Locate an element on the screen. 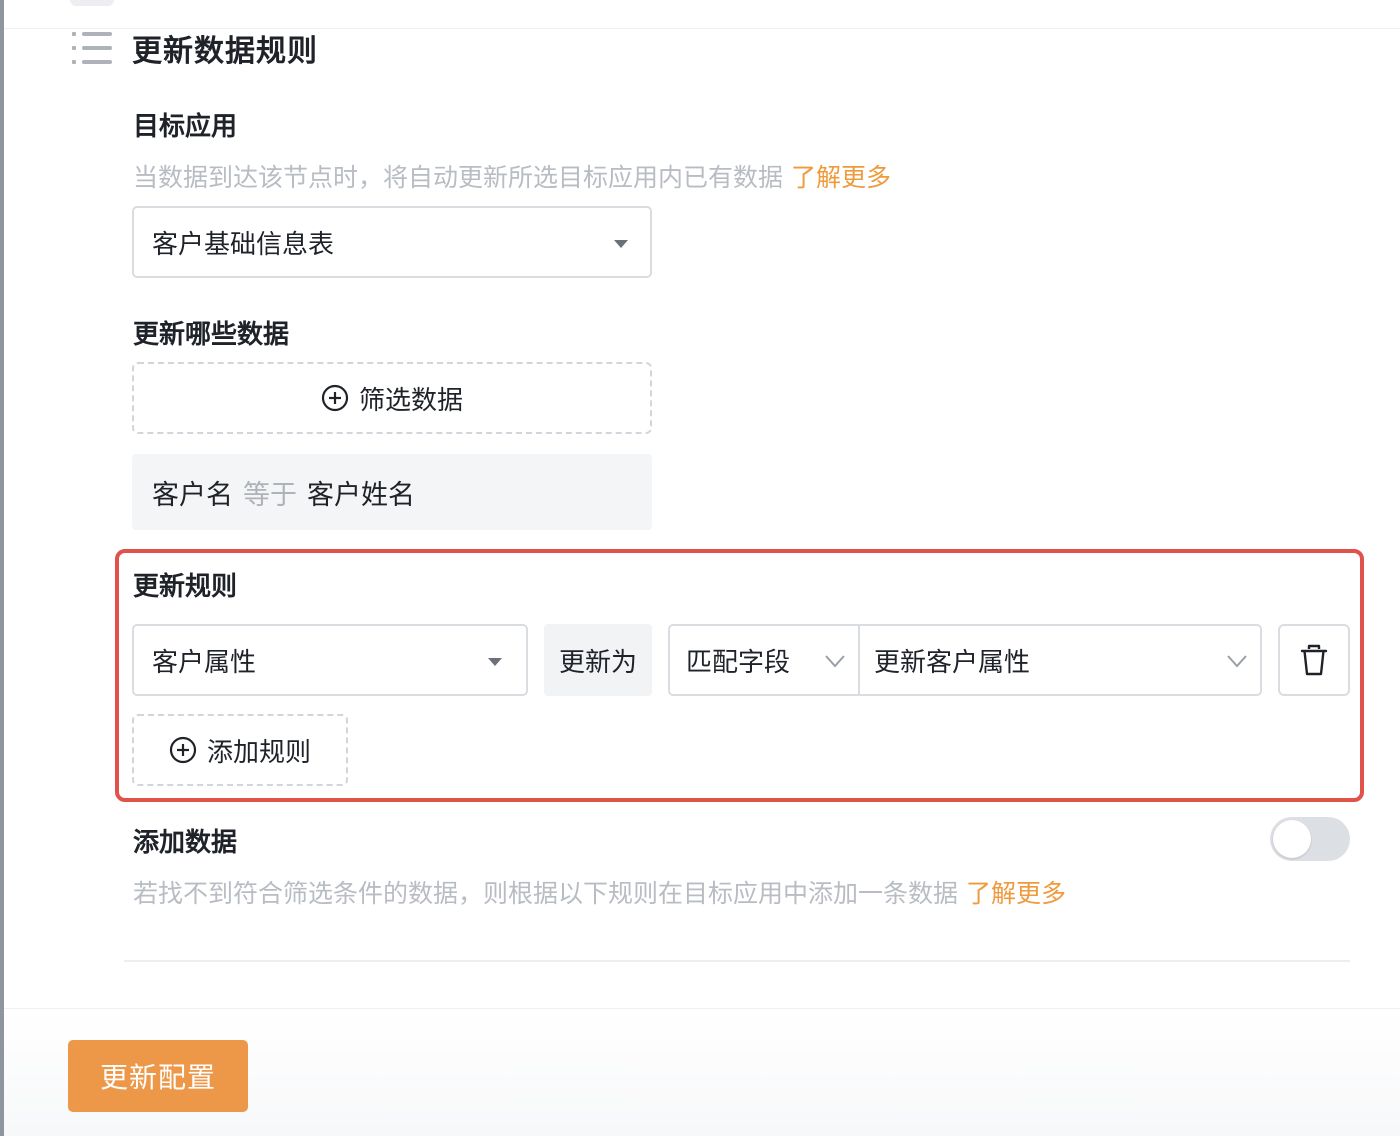 This screenshot has width=1400, height=1136. filter-data-button: 筛选数据 is located at coordinates (392, 398).